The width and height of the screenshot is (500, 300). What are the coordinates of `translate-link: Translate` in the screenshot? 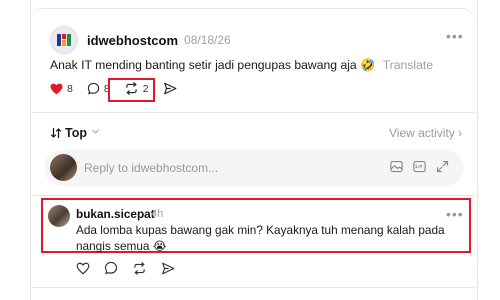 It's located at (408, 65).